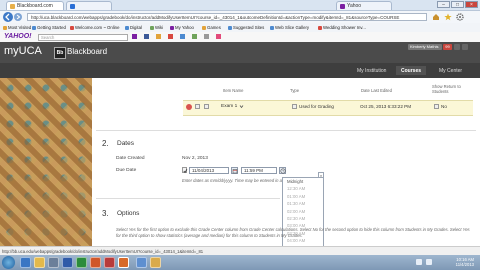 The width and height of the screenshot is (480, 270). What do you see at coordinates (206, 106) in the screenshot?
I see `move-down-icon` at bounding box center [206, 106].